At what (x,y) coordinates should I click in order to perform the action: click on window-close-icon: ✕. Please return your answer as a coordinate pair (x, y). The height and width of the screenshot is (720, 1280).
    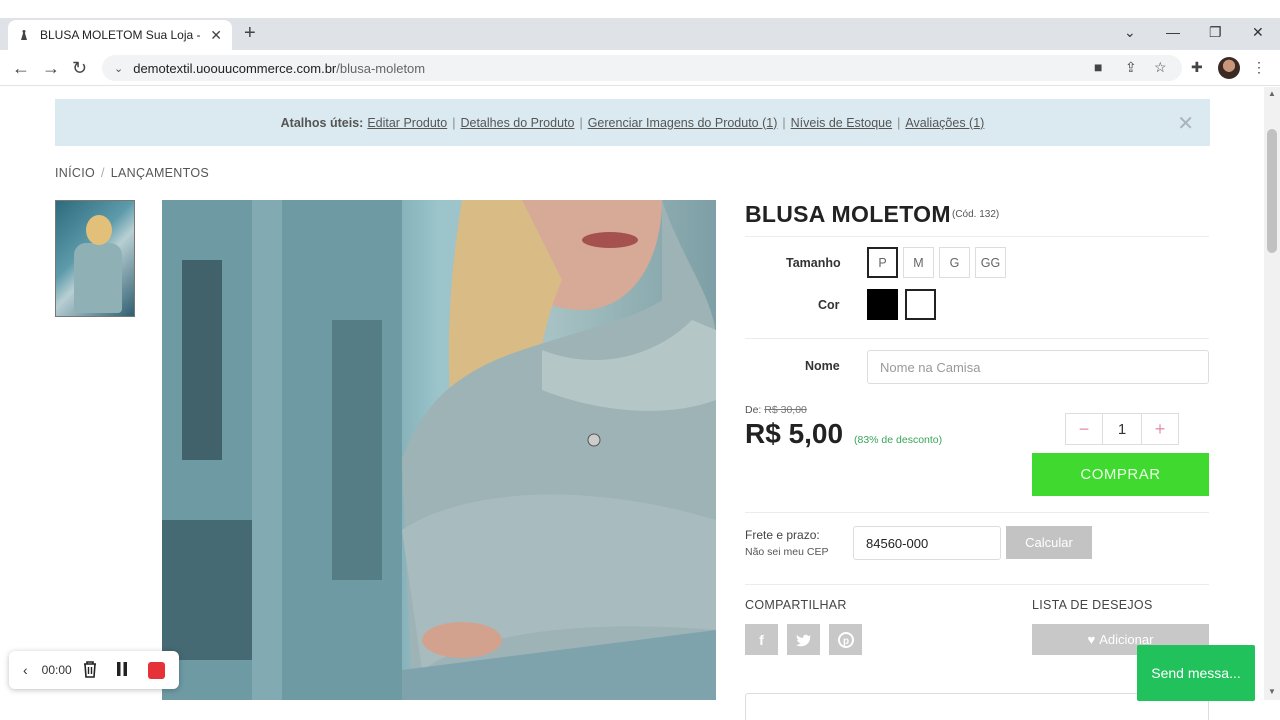
    Looking at the image, I should click on (1258, 32).